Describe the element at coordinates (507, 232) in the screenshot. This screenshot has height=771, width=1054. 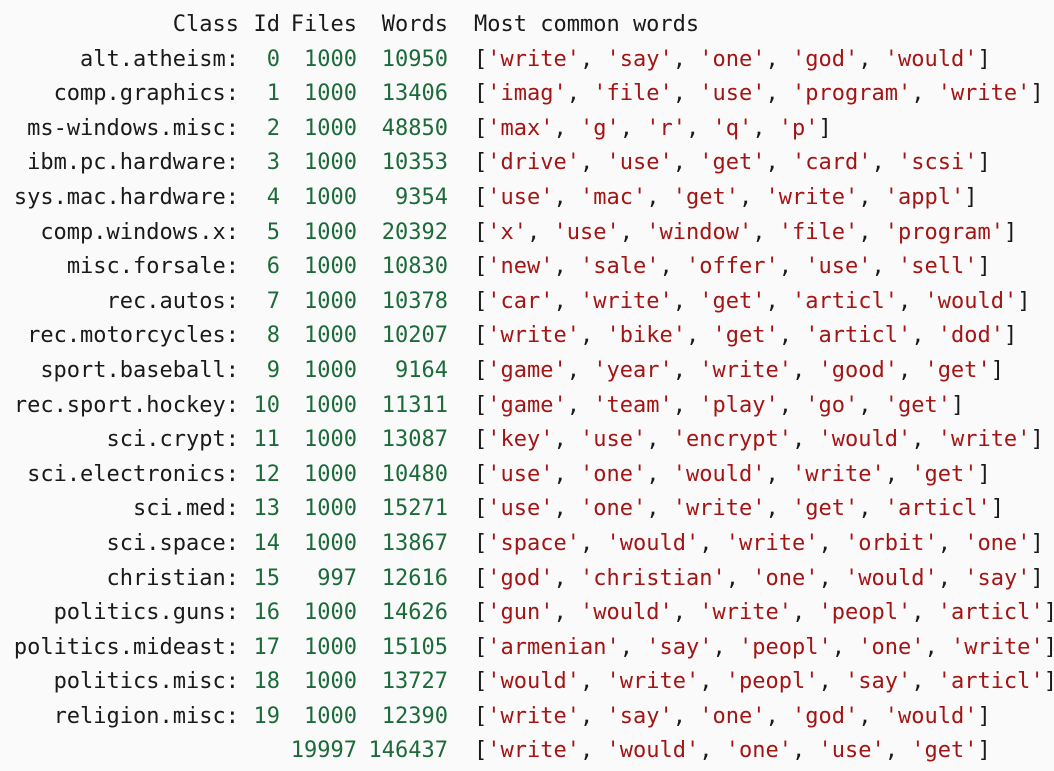
I see `word-string: x` at that location.